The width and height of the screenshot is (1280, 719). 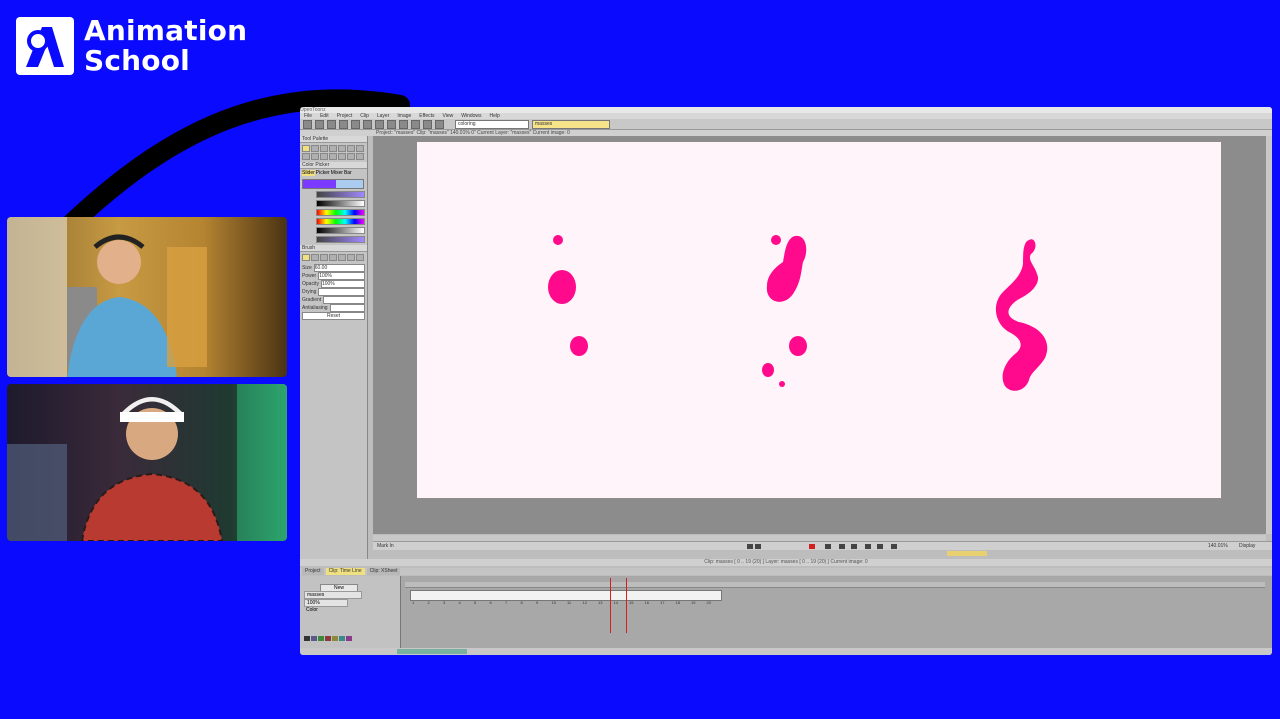 I want to click on zoom-tool-icon, so click(x=315, y=156).